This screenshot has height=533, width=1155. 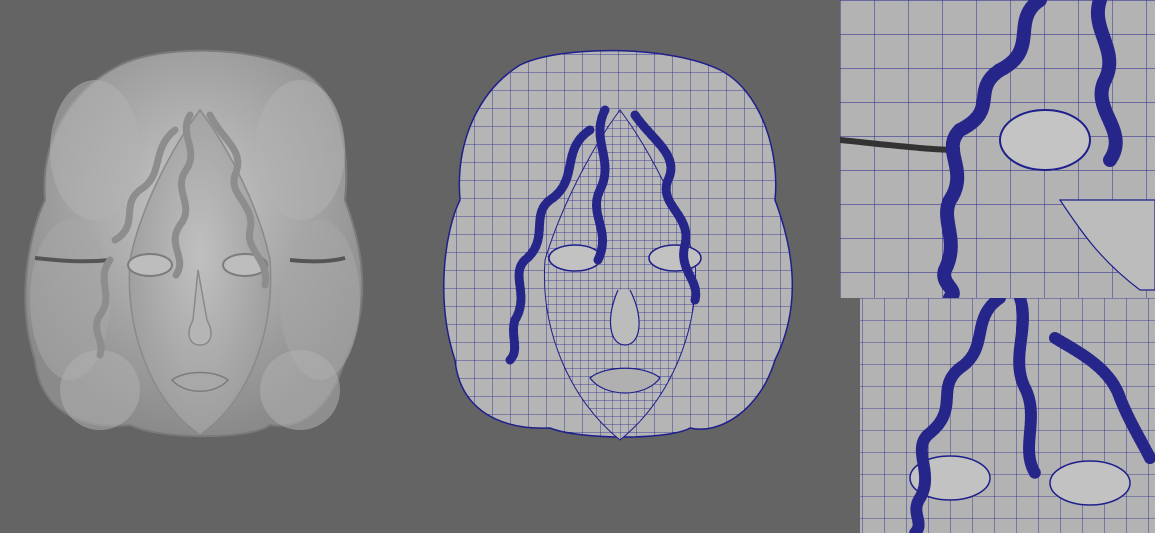 I want to click on left-eye, so click(x=150, y=265).